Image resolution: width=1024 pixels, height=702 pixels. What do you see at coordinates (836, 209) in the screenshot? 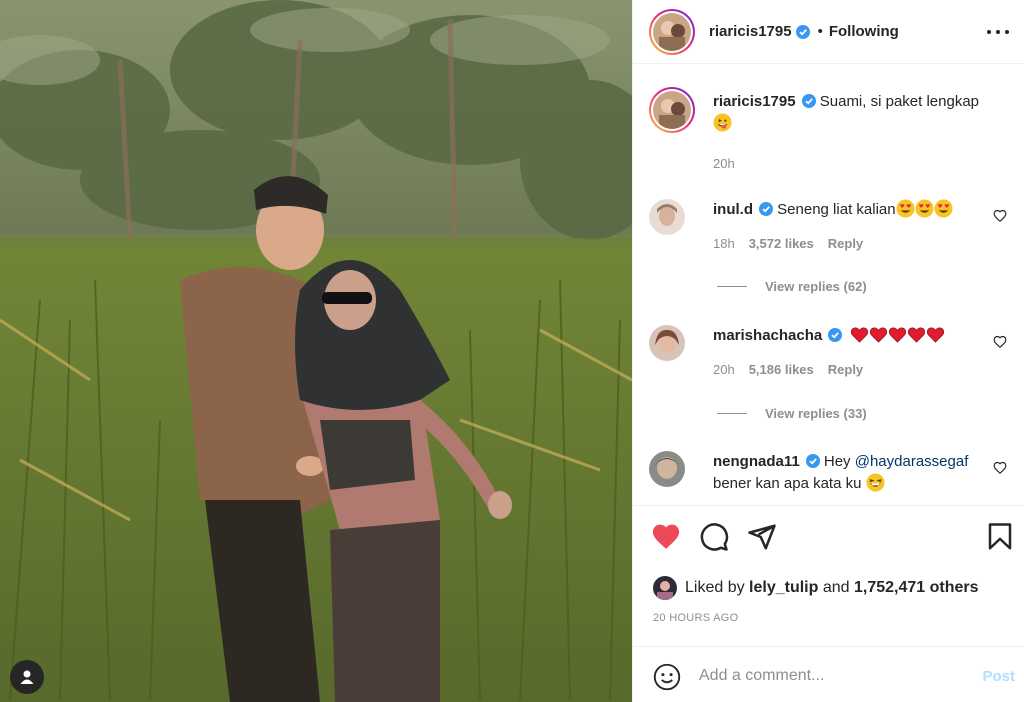
I see `comment-text: Seneng liat kalian` at bounding box center [836, 209].